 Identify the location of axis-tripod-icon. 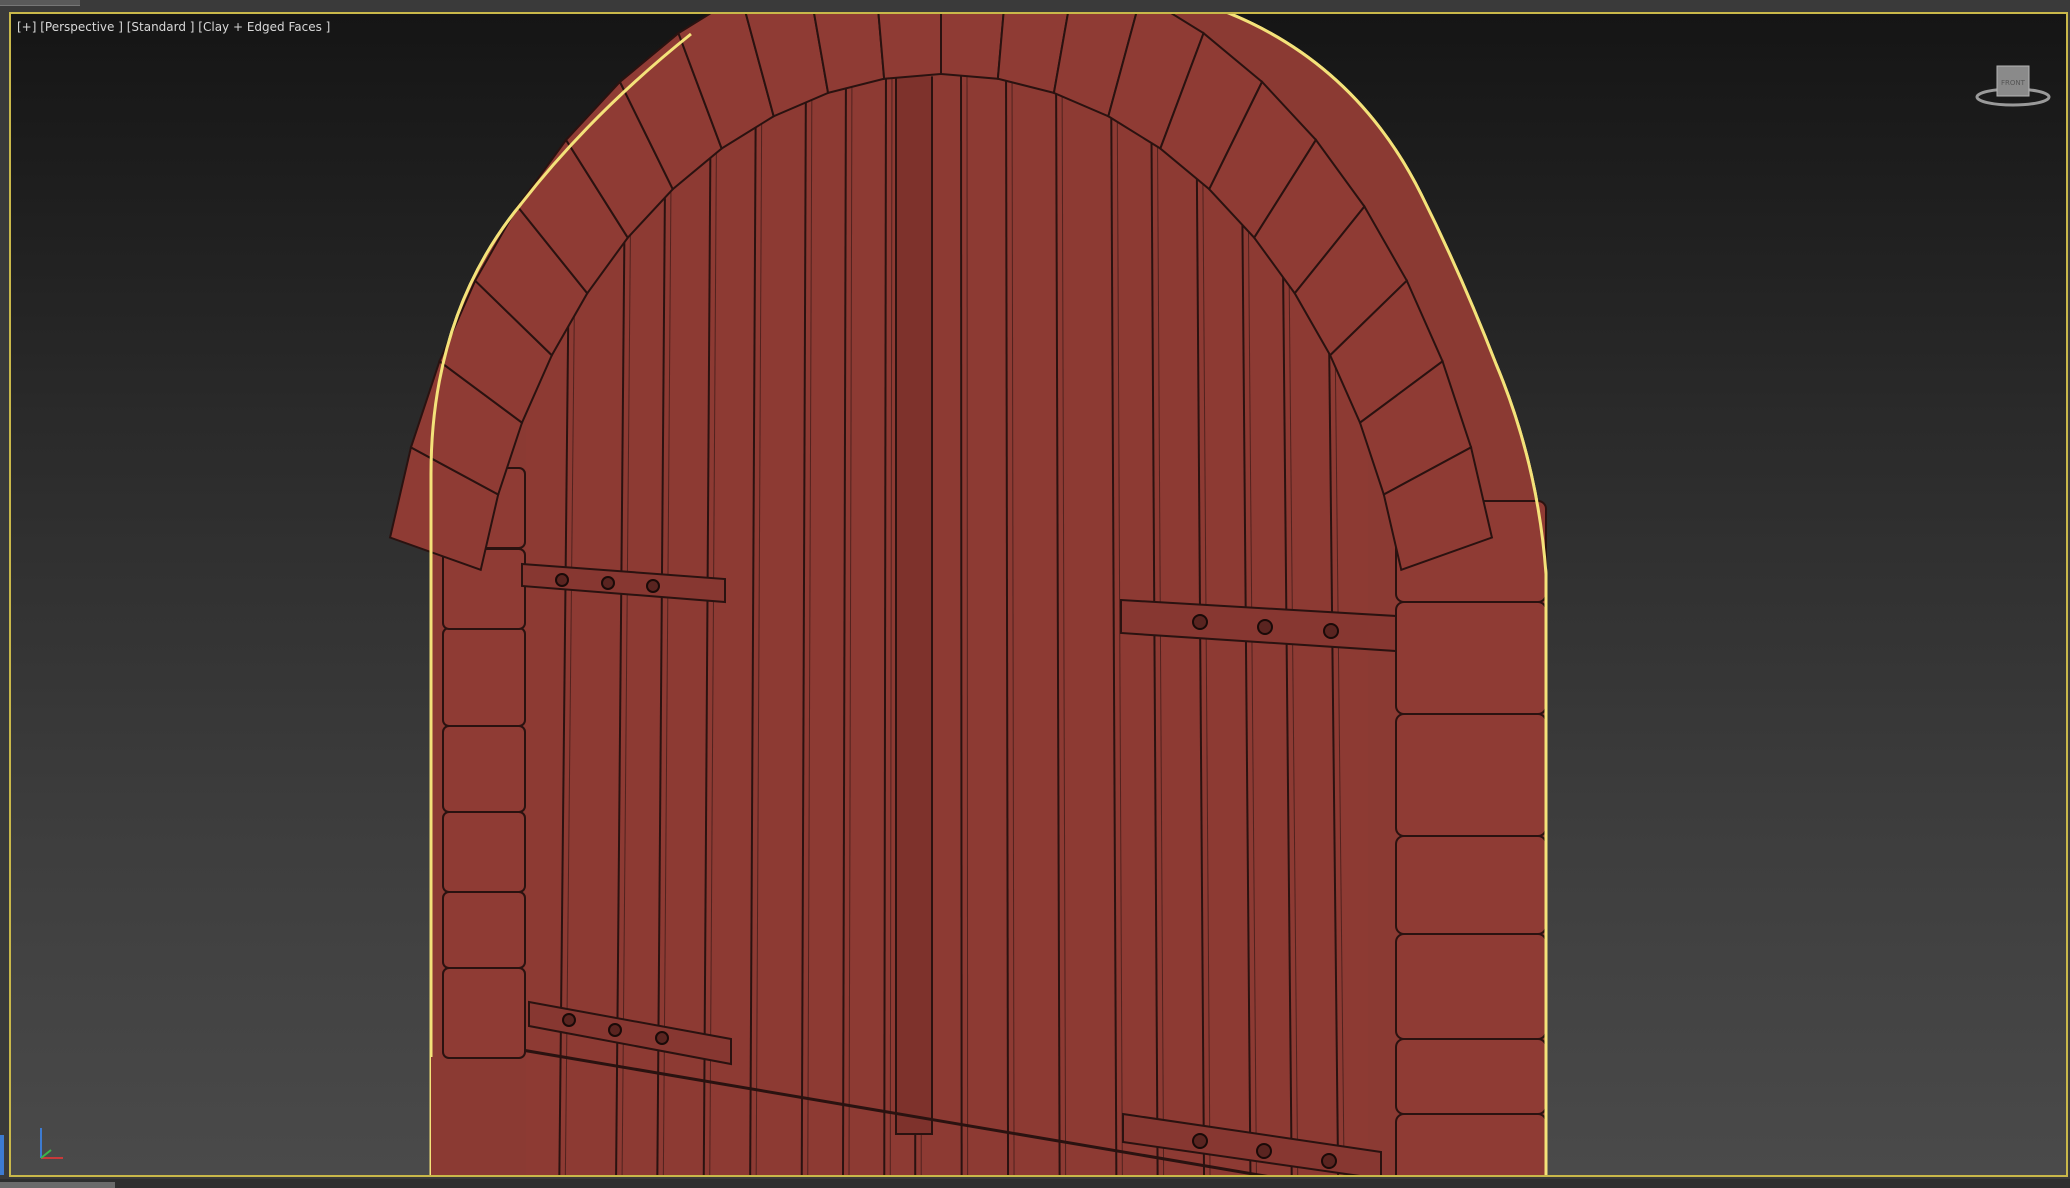
(51, 1143).